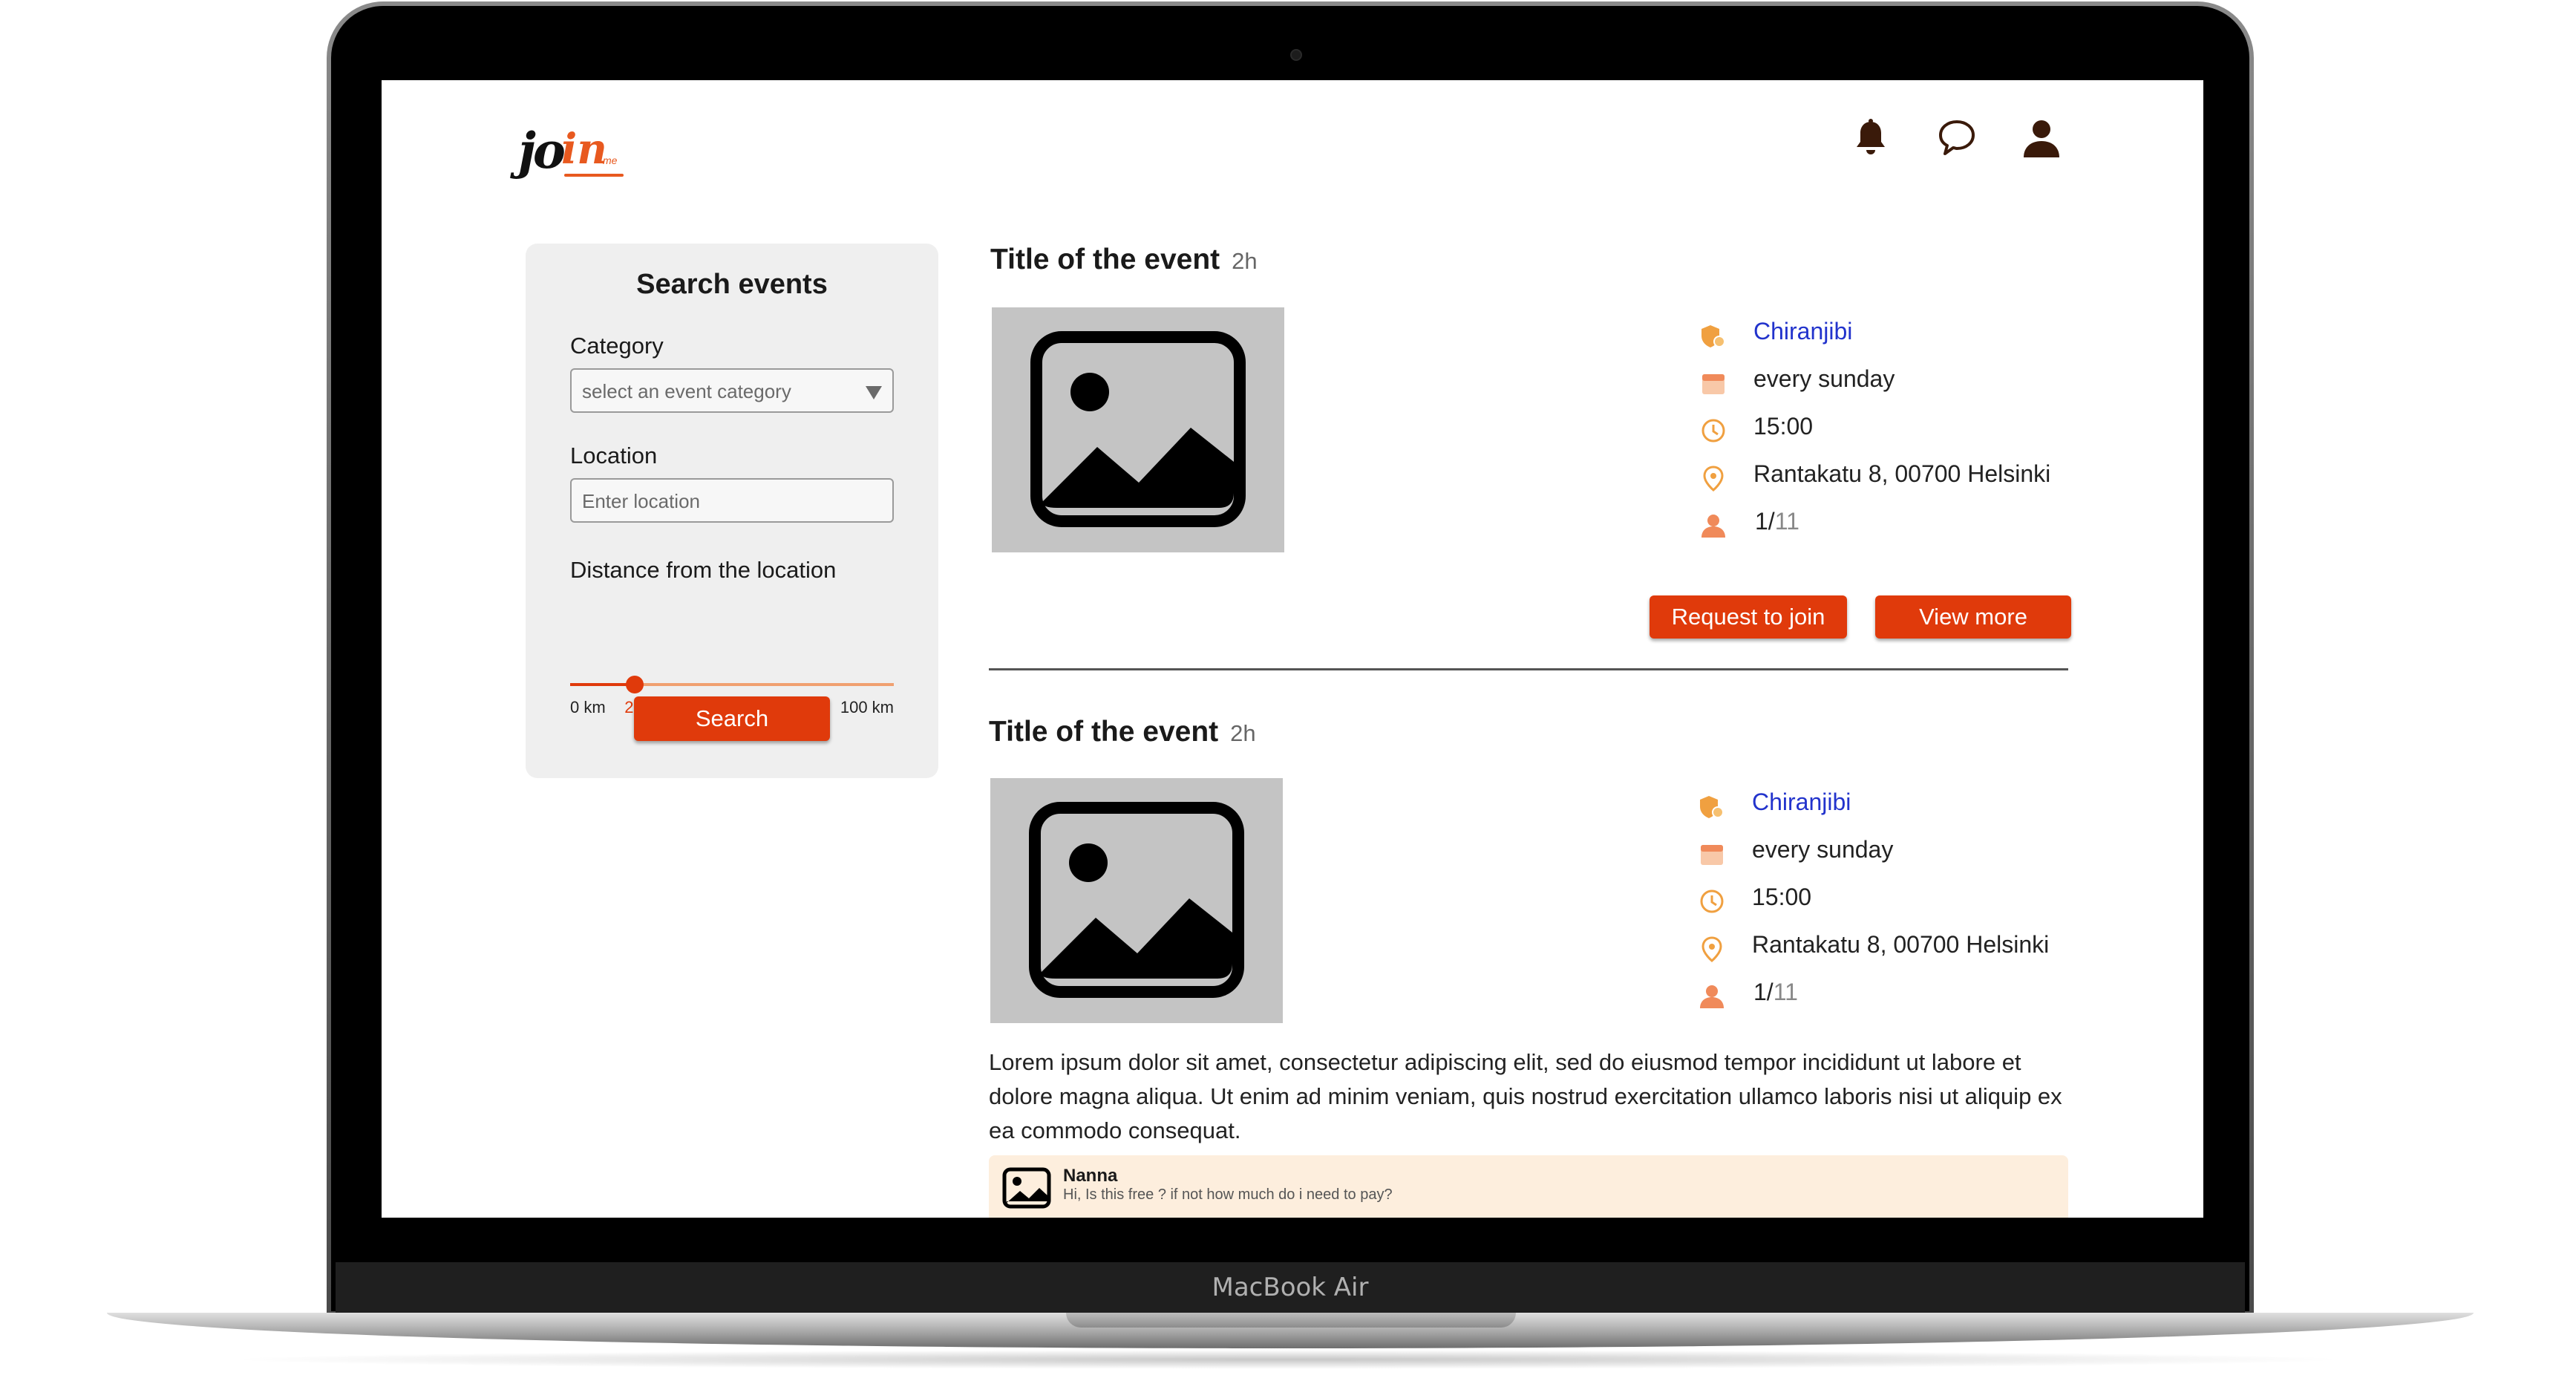 This screenshot has width=2576, height=1381. I want to click on distance-slider-thumb, so click(635, 684).